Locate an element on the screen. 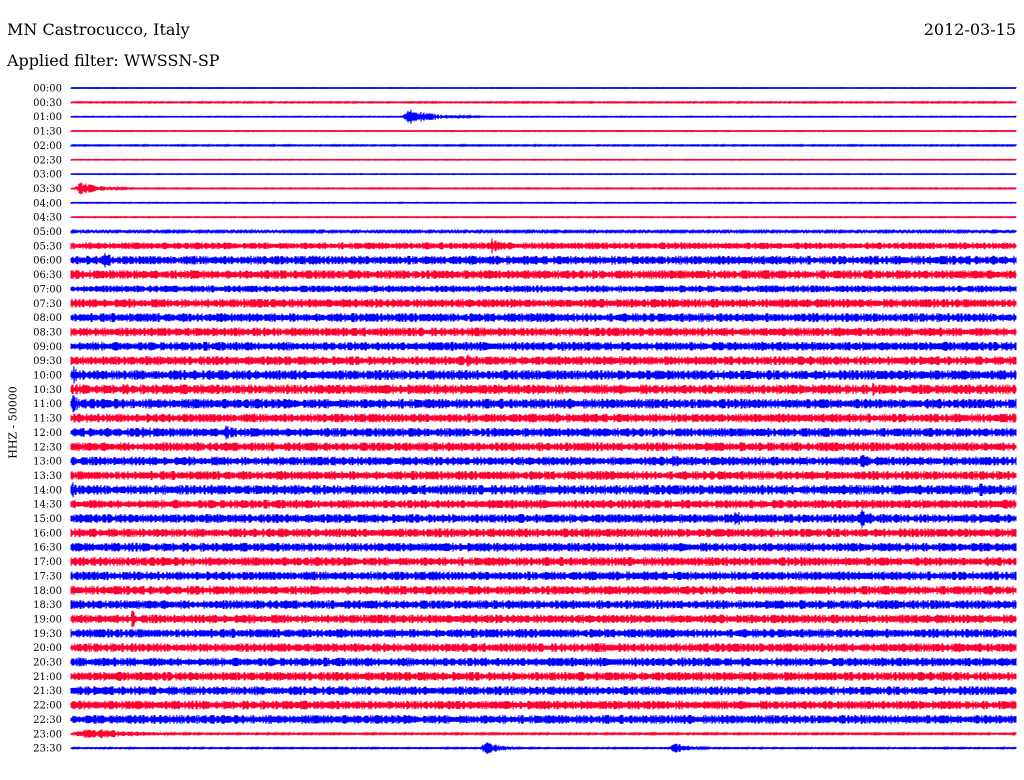 The image size is (1024, 780). time-tick-label: 16:00 is located at coordinates (47, 533).